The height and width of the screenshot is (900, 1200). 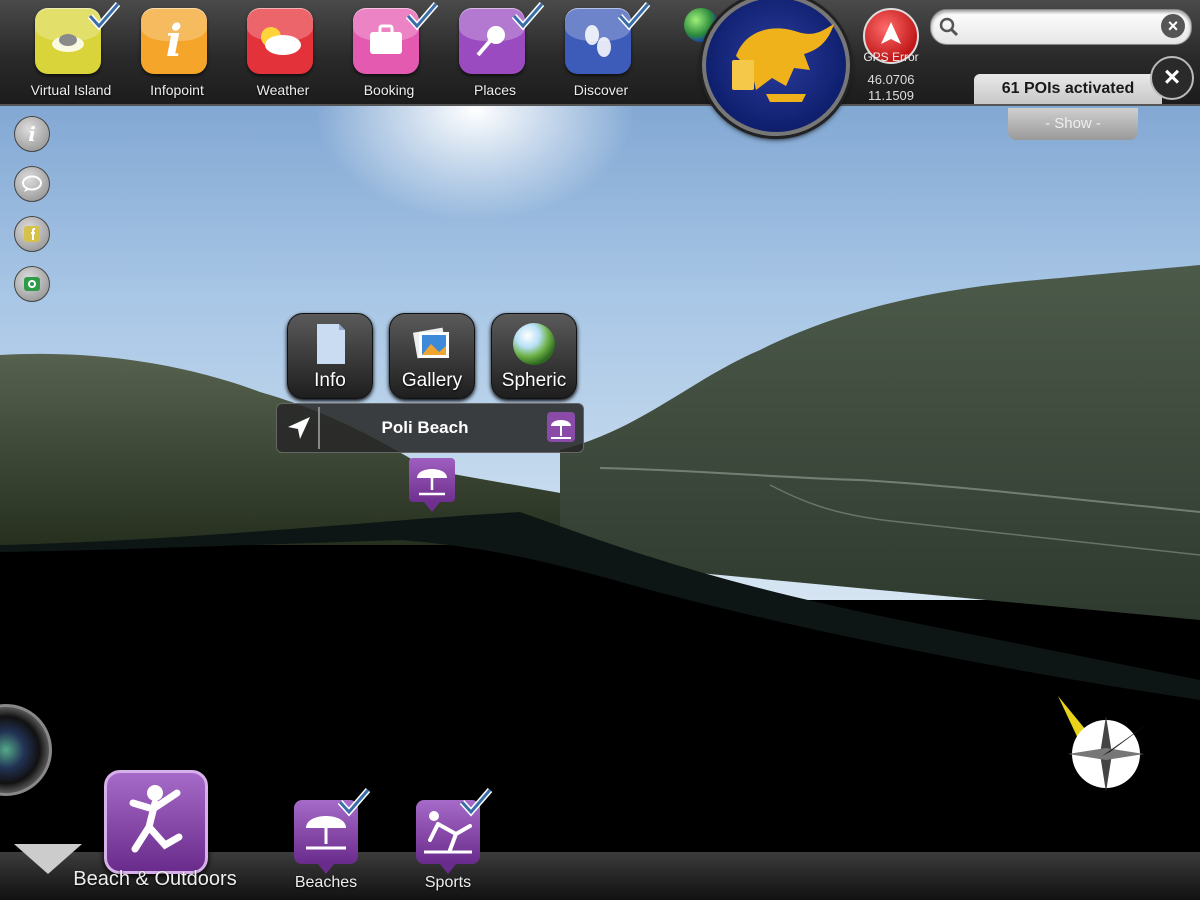 I want to click on gps-status: GPS Error 46.0706 11.1509, so click(x=891, y=56).